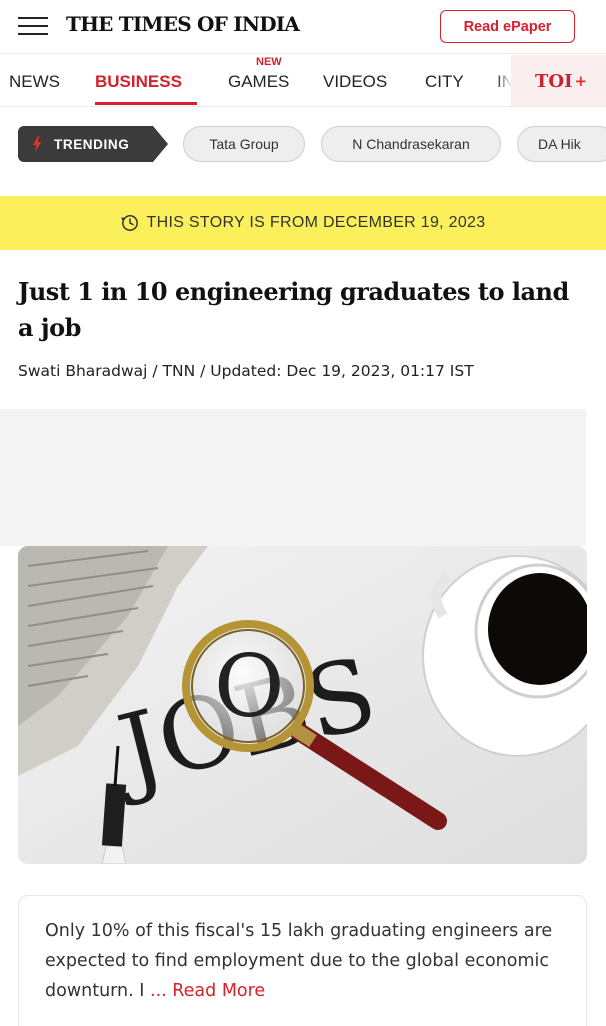 This screenshot has width=606, height=1026. I want to click on read-epaper-button: Read ePaper, so click(507, 26).